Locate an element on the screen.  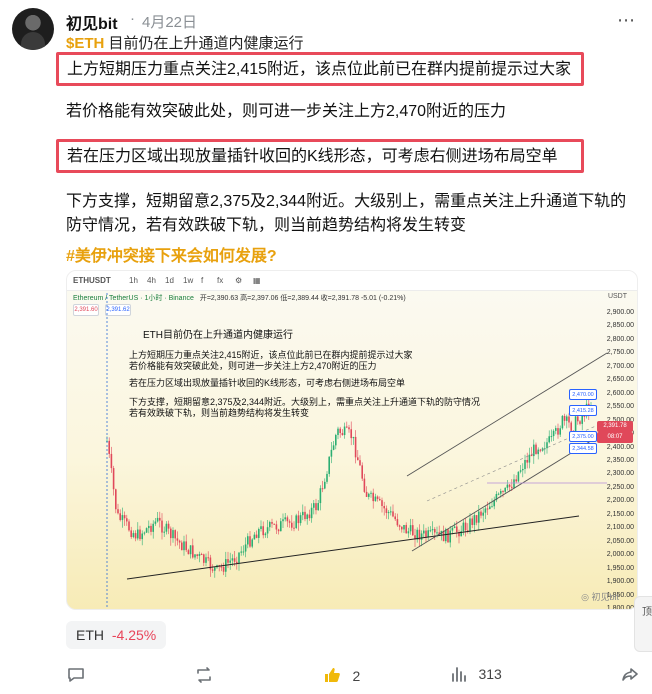
ticker-tag: $ETH is located at coordinates (85, 43).